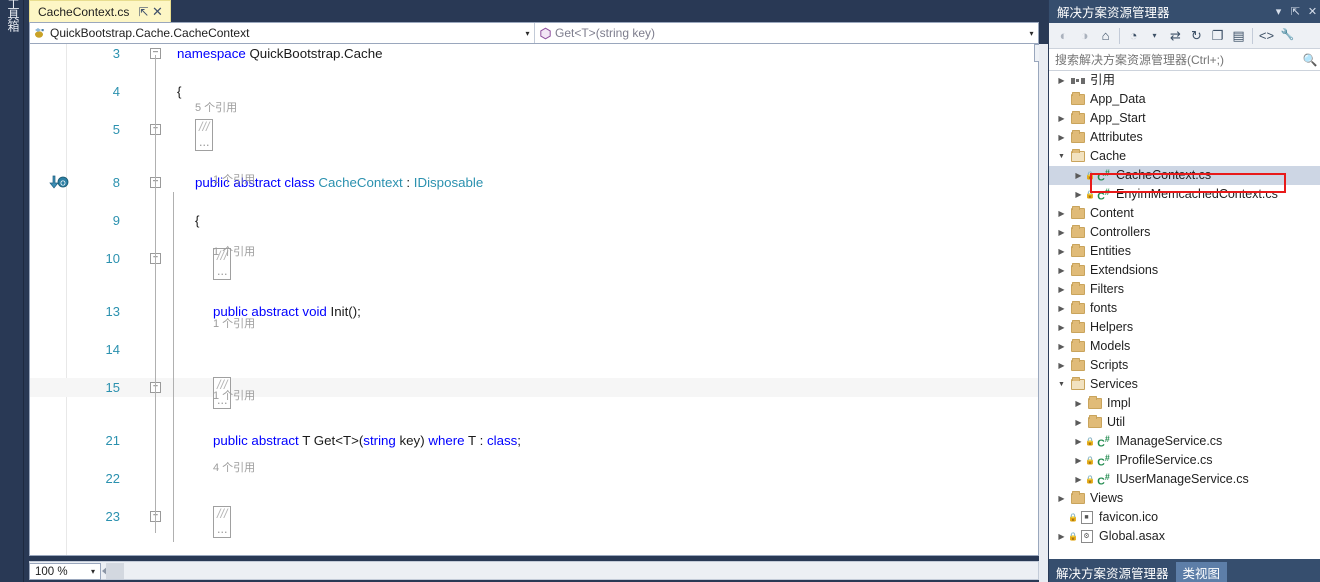 This screenshot has width=1320, height=582. What do you see at coordinates (1184, 175) in the screenshot?
I see `tree-item-cachecontext-cs: ▶ 🔒 C# CacheContext.cs` at bounding box center [1184, 175].